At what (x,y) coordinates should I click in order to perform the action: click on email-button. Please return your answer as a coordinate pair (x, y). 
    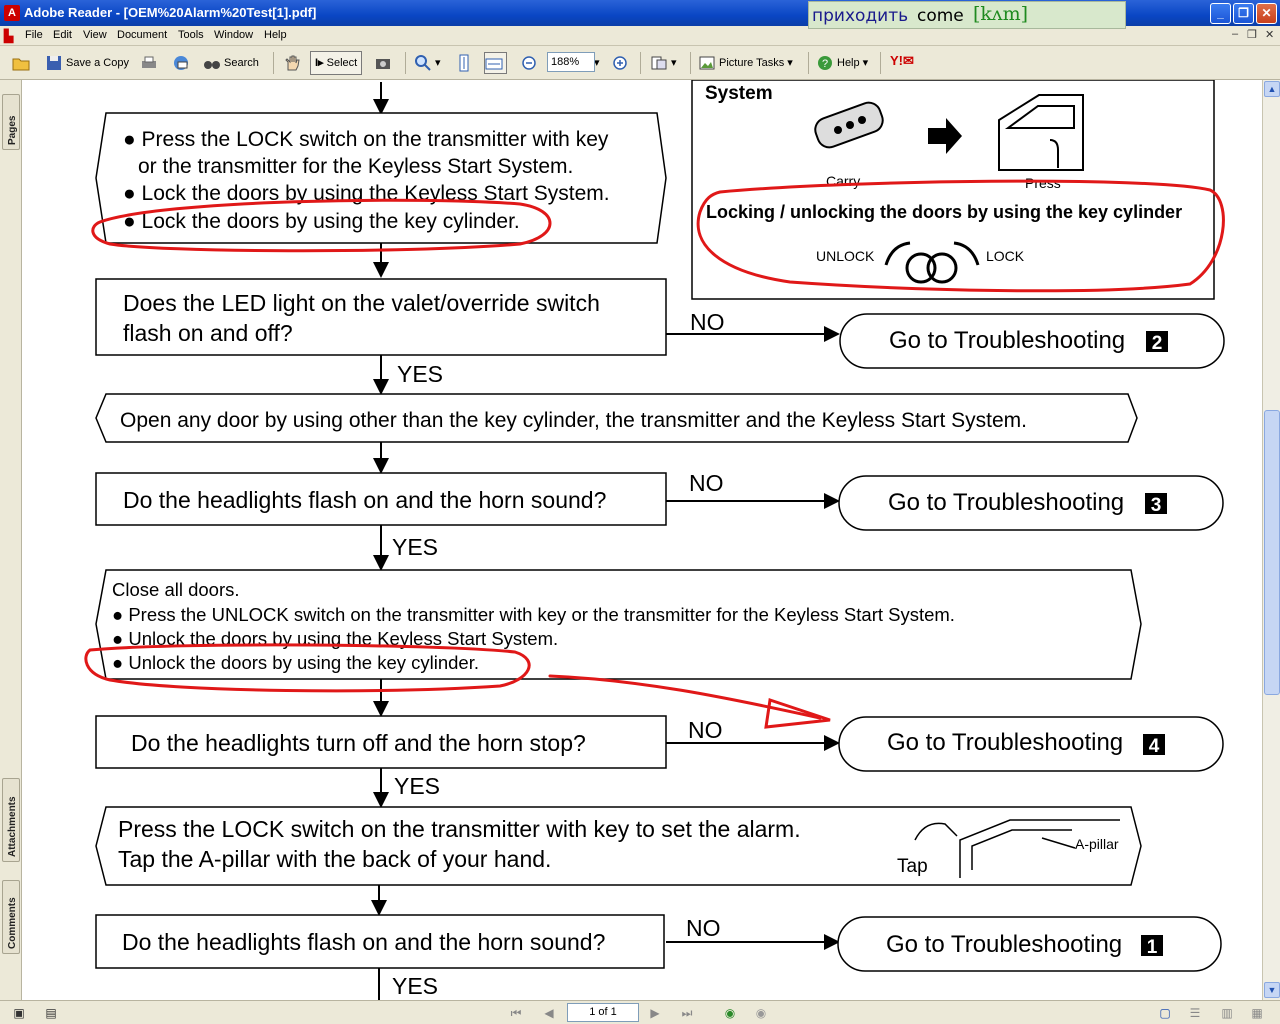
    Looking at the image, I should click on (182, 63).